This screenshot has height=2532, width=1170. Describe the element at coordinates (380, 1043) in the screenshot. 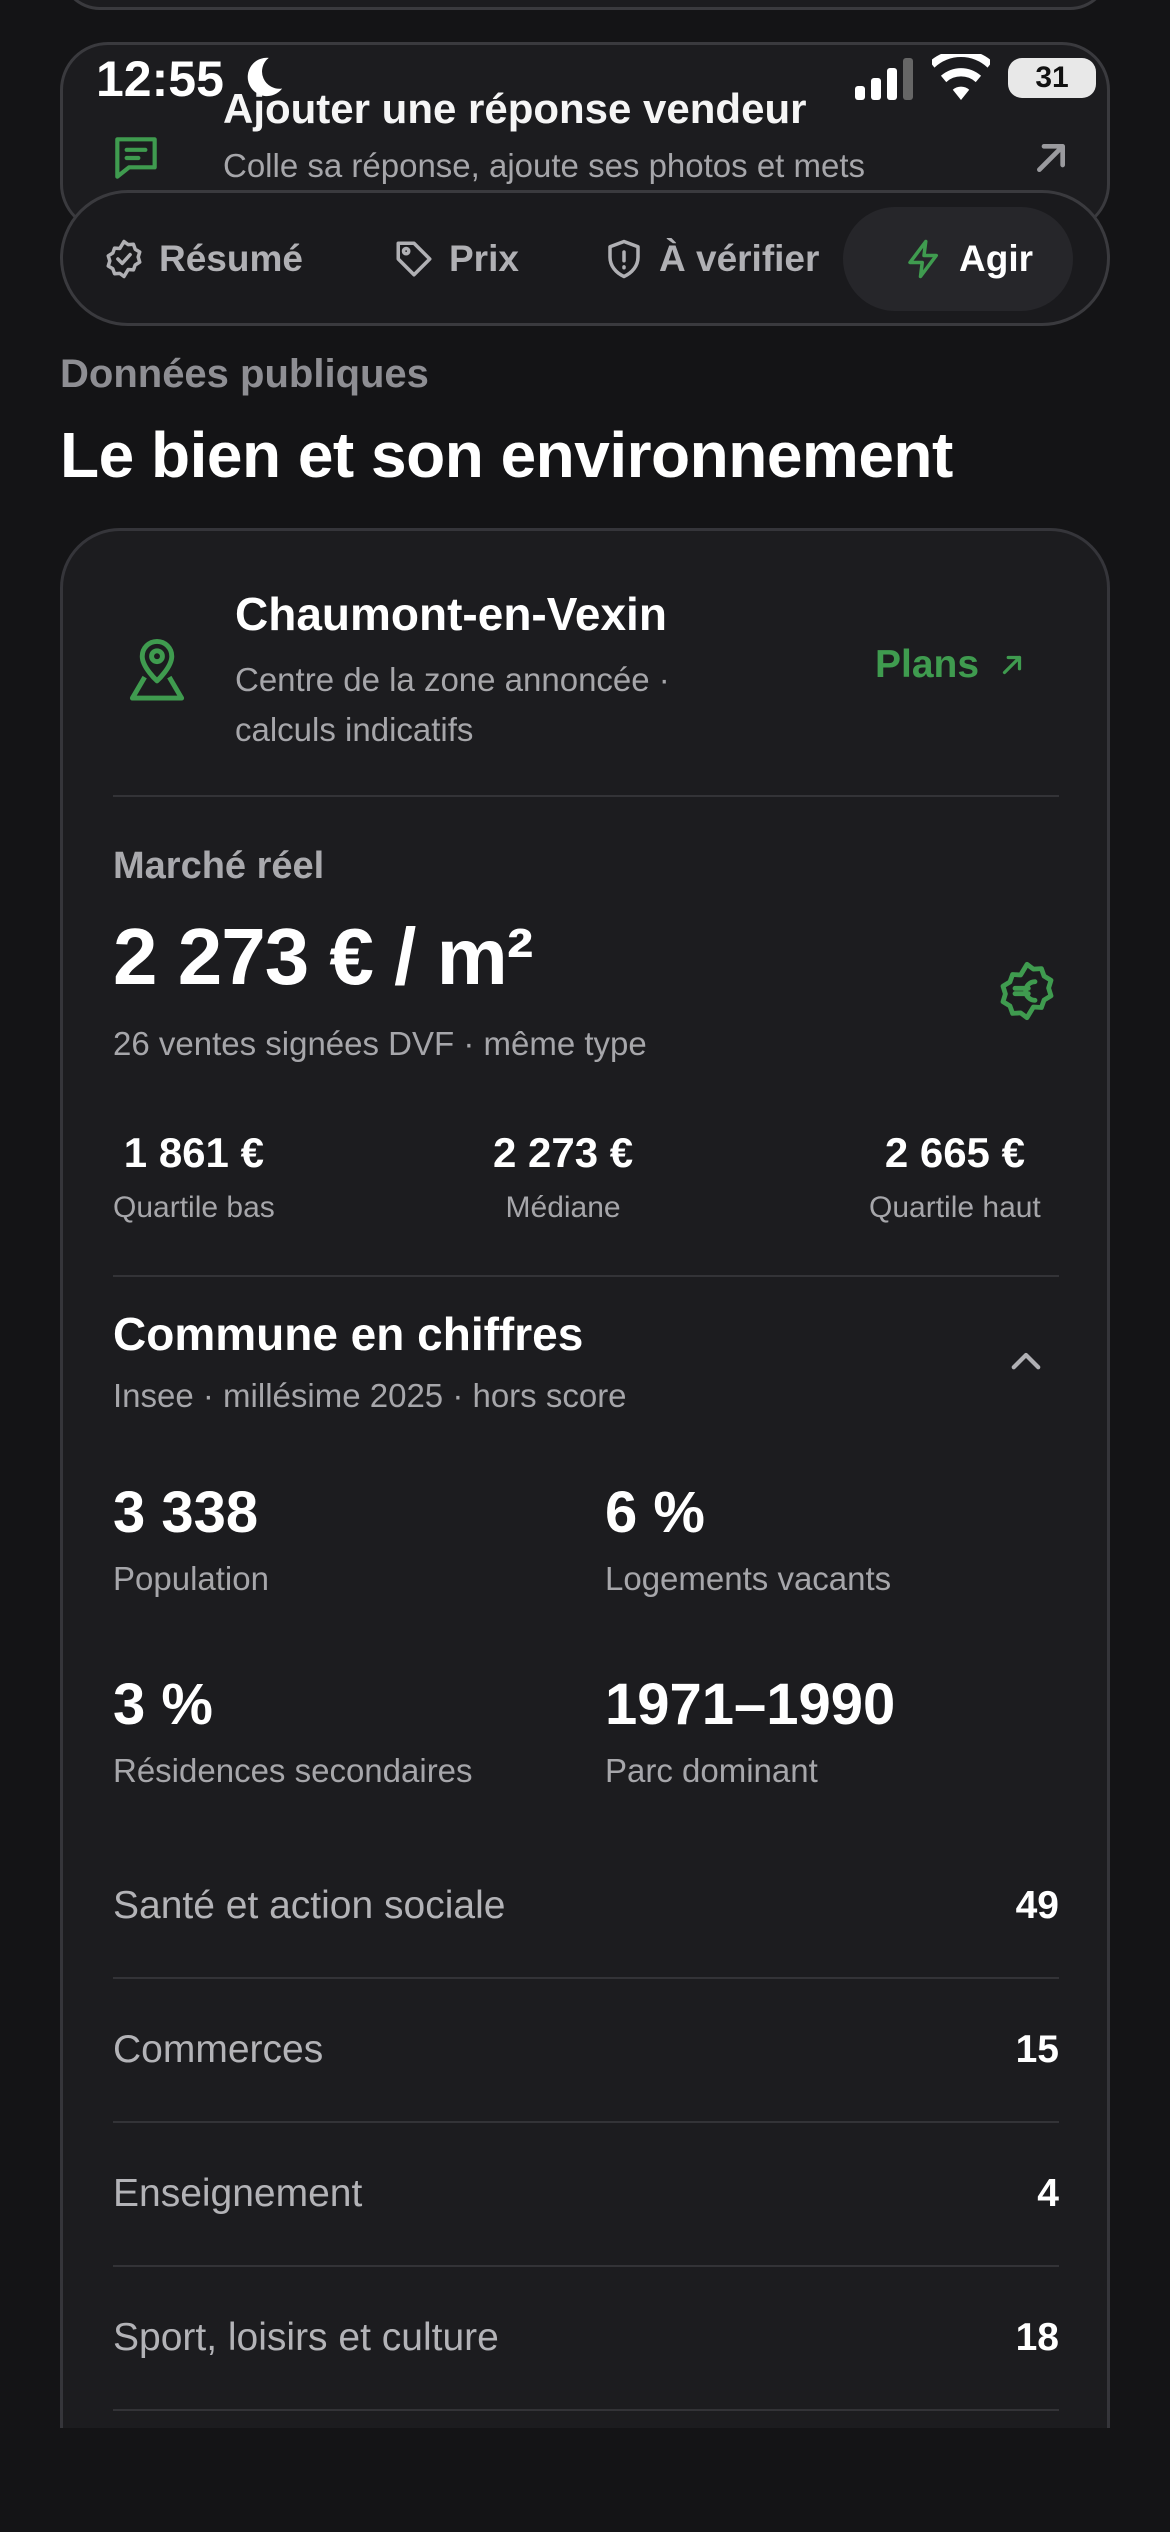

I see `market-subtitle: 26 ventes signées DVF · même type` at that location.